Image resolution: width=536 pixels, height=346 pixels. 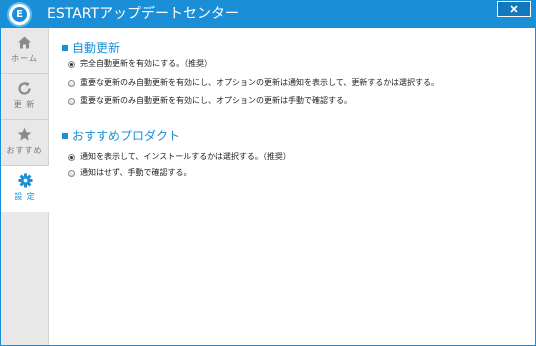 I want to click on sidebar: ホーム 更 新 おすすめ 設 定, so click(x=25, y=186).